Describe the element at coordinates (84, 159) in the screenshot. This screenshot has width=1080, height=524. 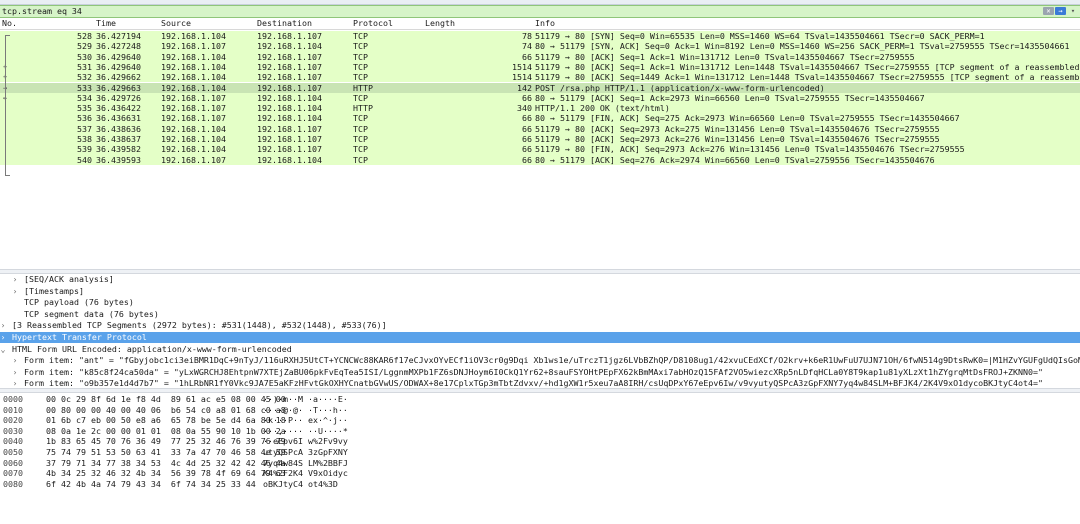
I see `packet-number: 540` at that location.